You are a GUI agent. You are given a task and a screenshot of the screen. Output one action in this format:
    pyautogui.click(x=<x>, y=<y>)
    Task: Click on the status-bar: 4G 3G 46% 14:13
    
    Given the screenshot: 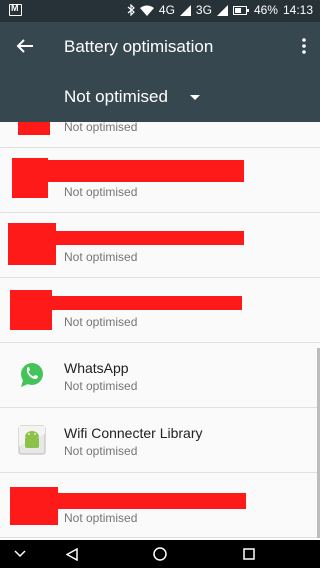 What is the action you would take?
    pyautogui.click(x=160, y=11)
    